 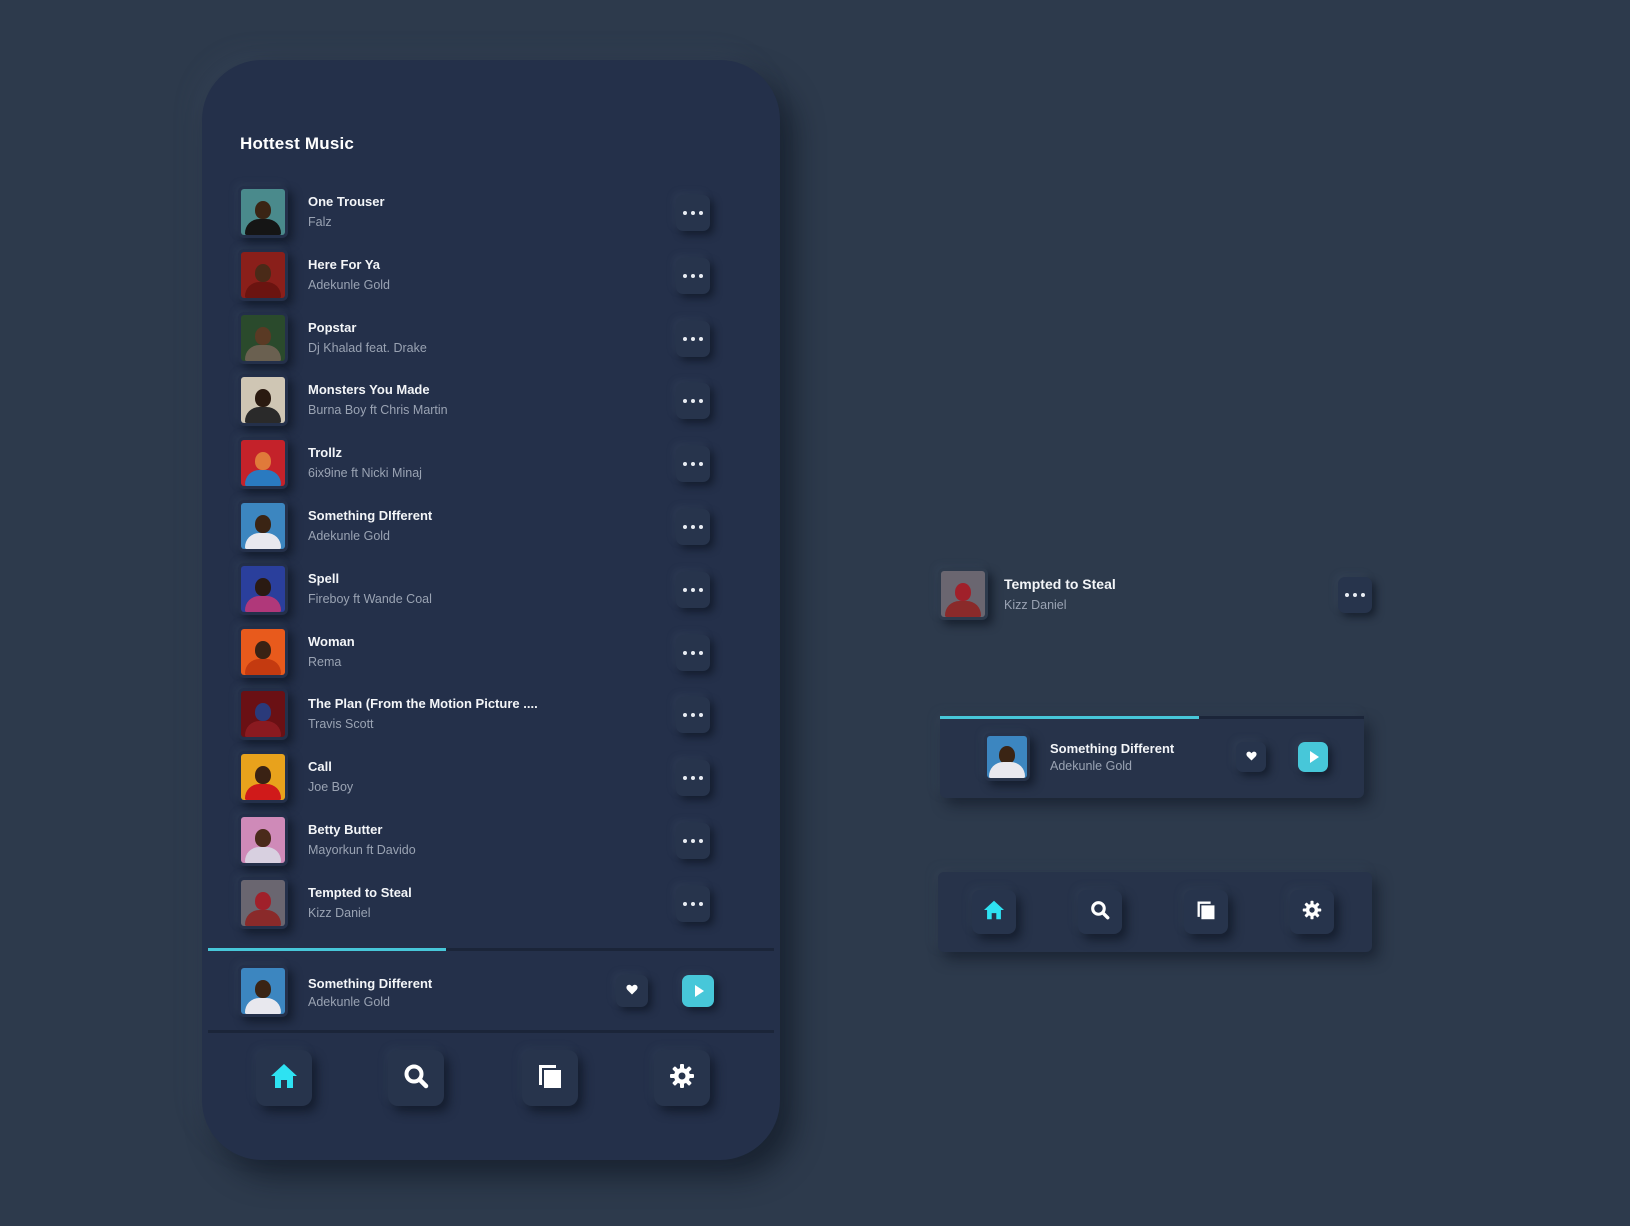 What do you see at coordinates (491, 905) in the screenshot?
I see `track-list-item: Tempted to Steal Kizz Daniel` at bounding box center [491, 905].